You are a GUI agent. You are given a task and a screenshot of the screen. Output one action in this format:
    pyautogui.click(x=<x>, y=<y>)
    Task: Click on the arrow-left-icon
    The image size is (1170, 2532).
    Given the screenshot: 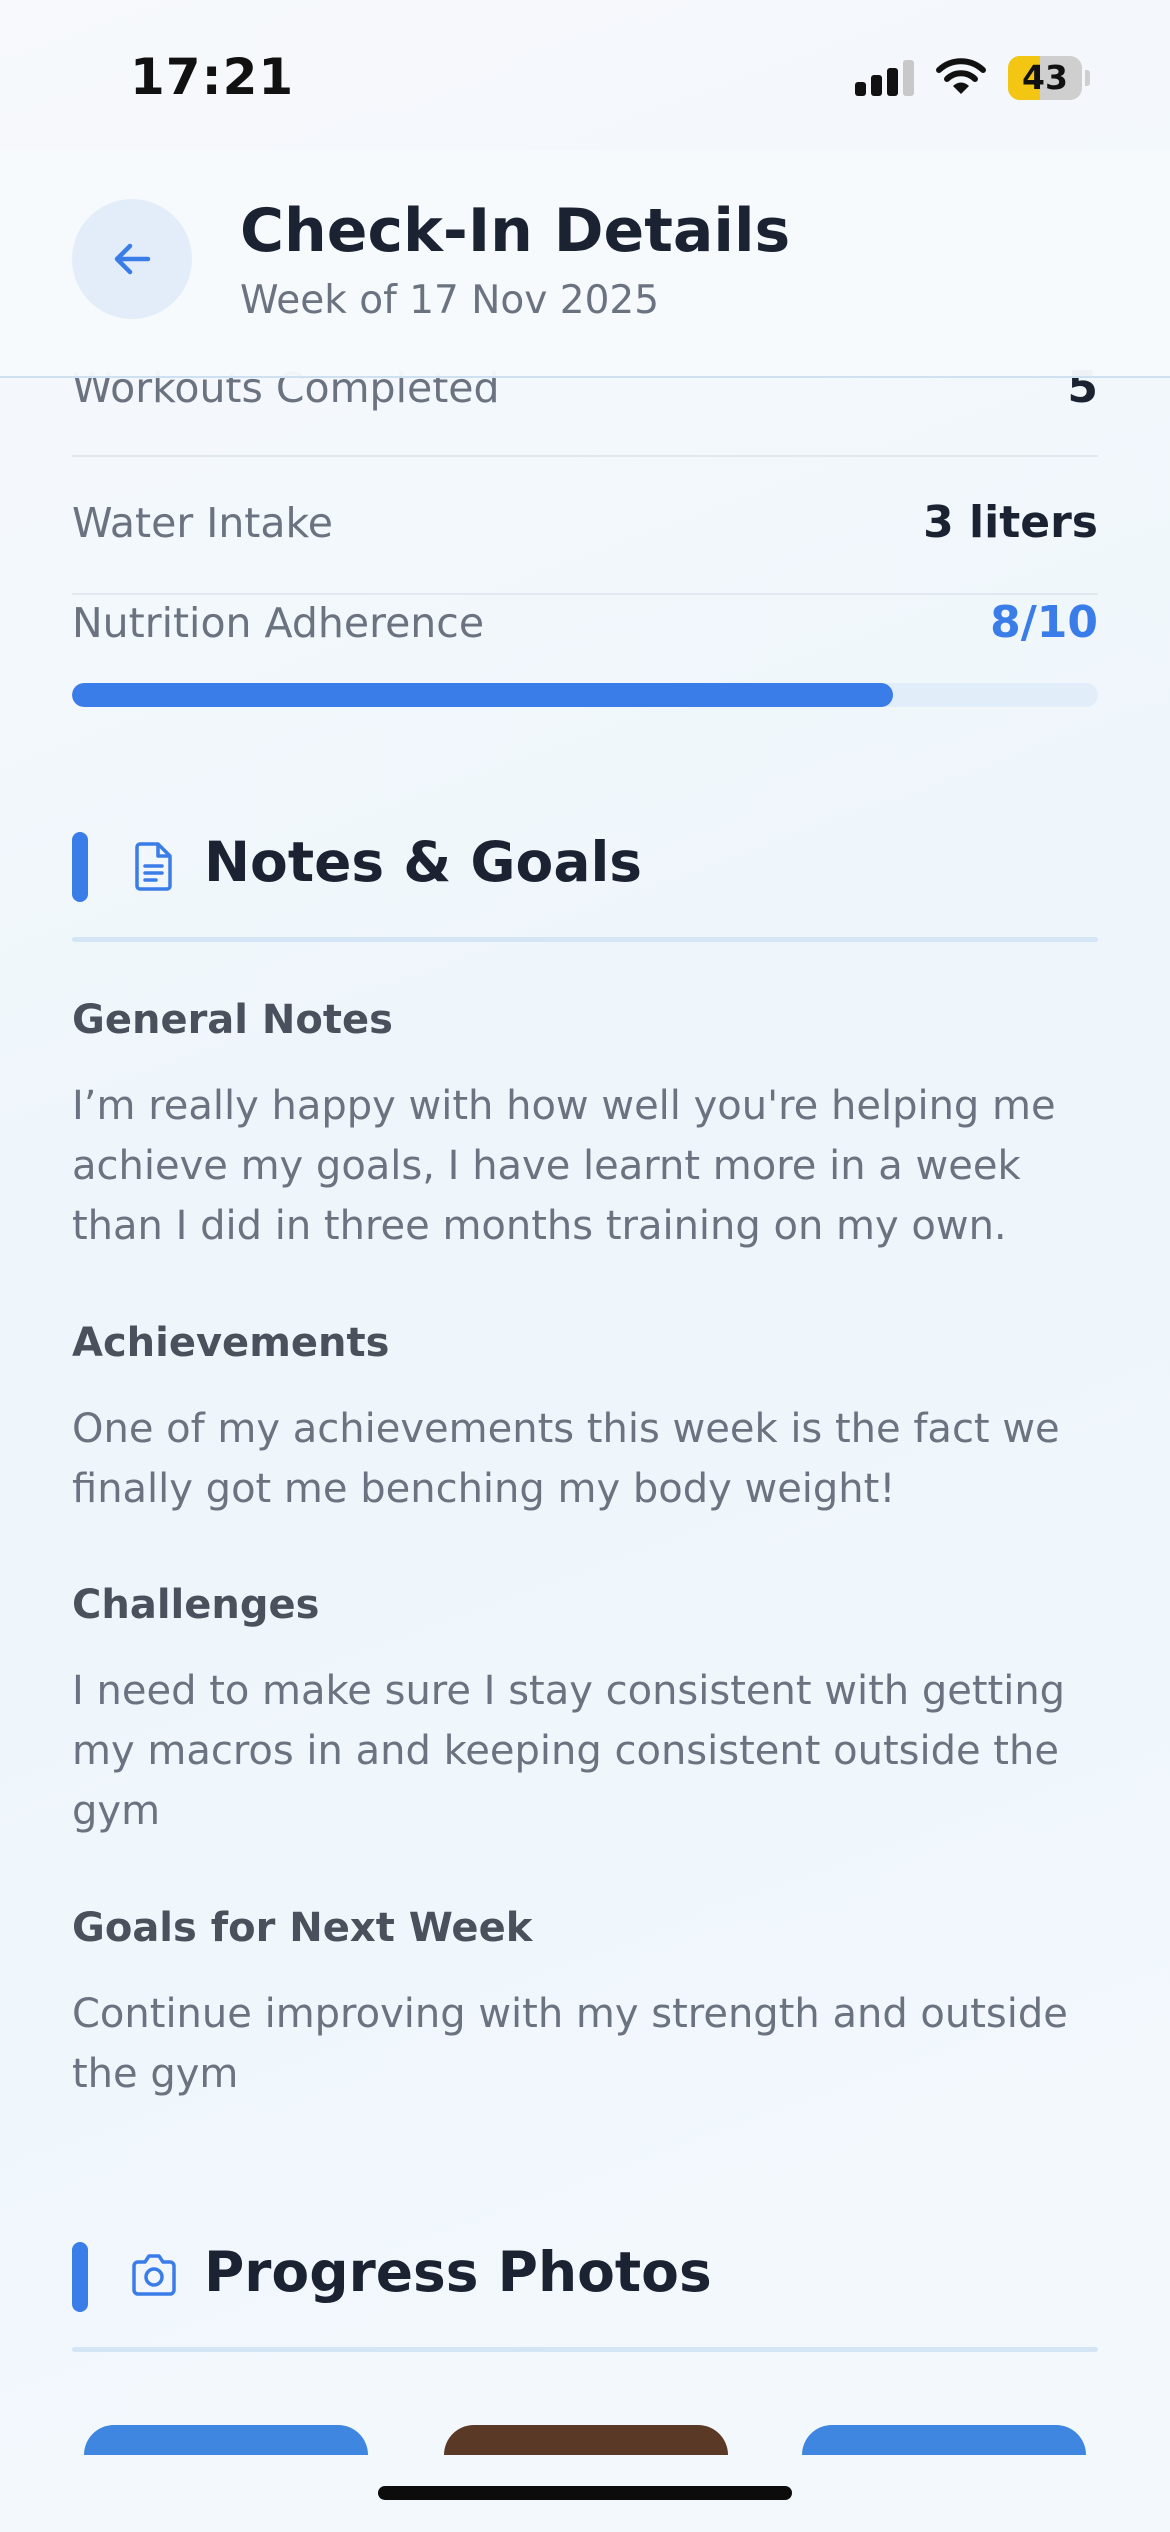 What is the action you would take?
    pyautogui.click(x=132, y=259)
    